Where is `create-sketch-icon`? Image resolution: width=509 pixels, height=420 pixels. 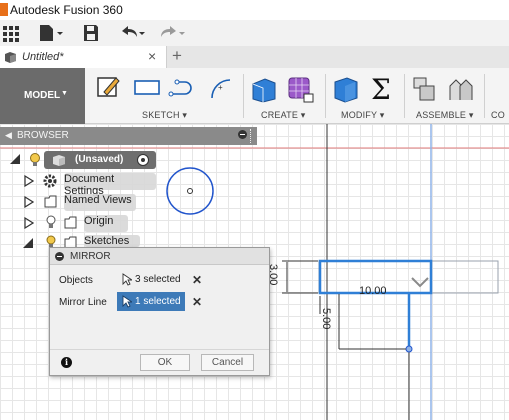
create-sketch-icon is located at coordinates (109, 88).